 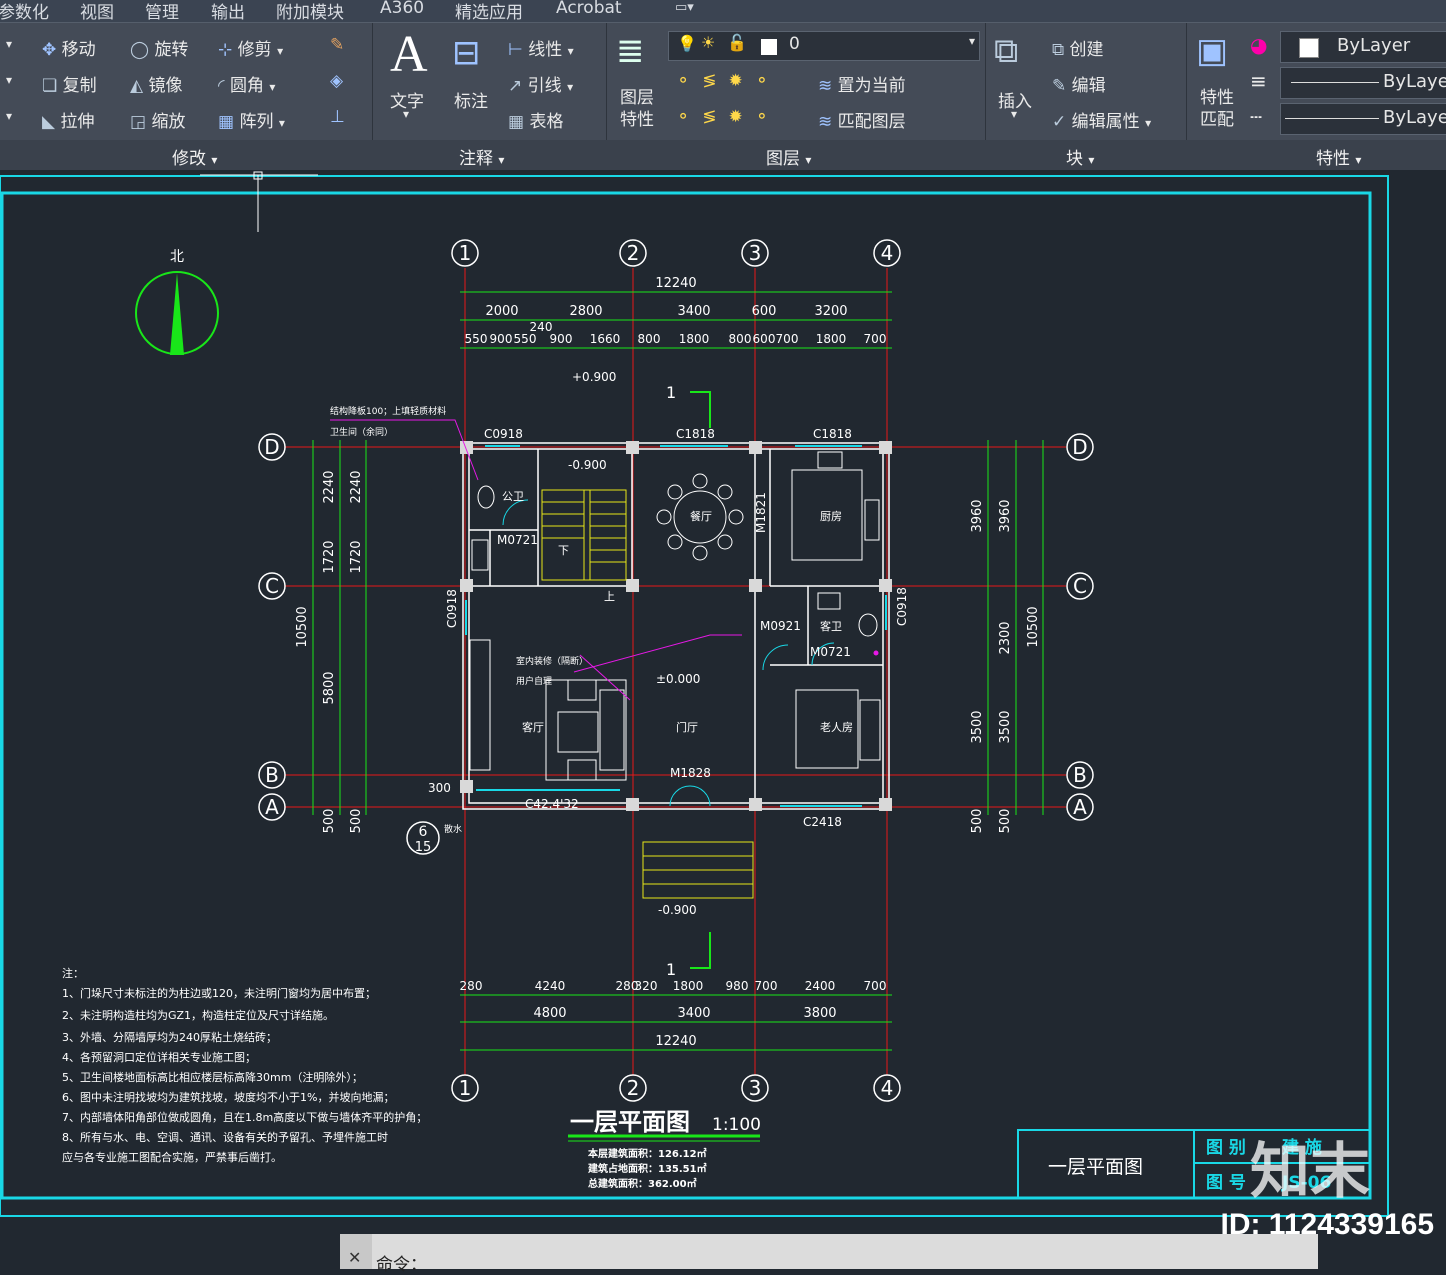 I want to click on array-button: ▦ 阵列 ▾, so click(x=251, y=119).